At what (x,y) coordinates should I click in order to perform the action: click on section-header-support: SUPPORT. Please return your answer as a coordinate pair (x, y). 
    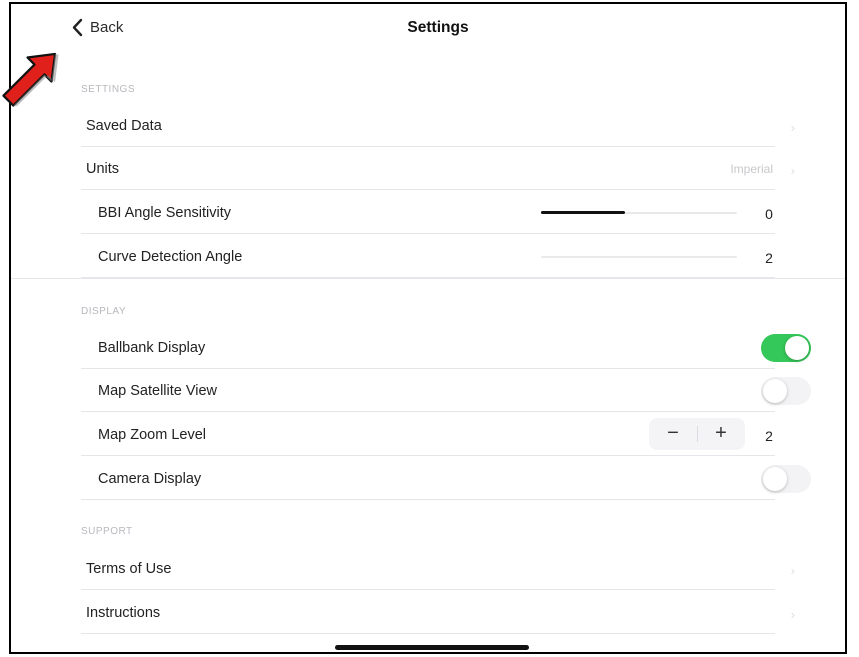
    Looking at the image, I should click on (107, 531).